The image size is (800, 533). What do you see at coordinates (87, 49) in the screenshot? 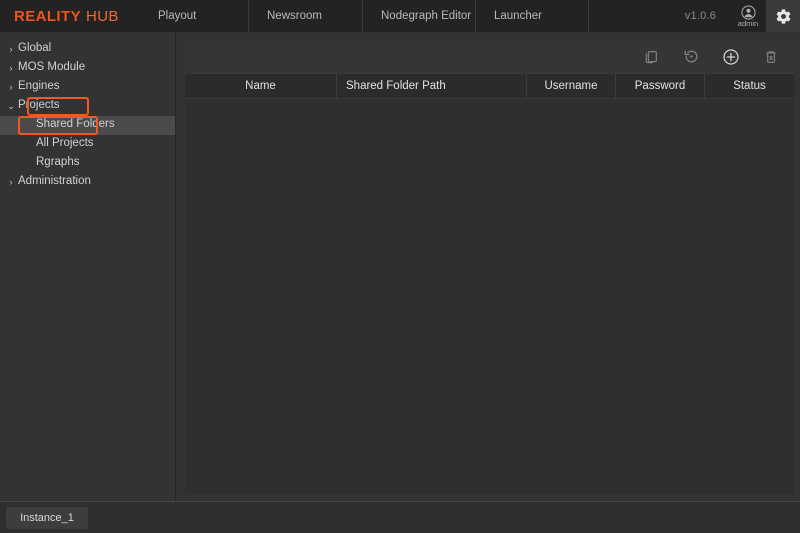
I see `sidebar-item-global: › Global` at bounding box center [87, 49].